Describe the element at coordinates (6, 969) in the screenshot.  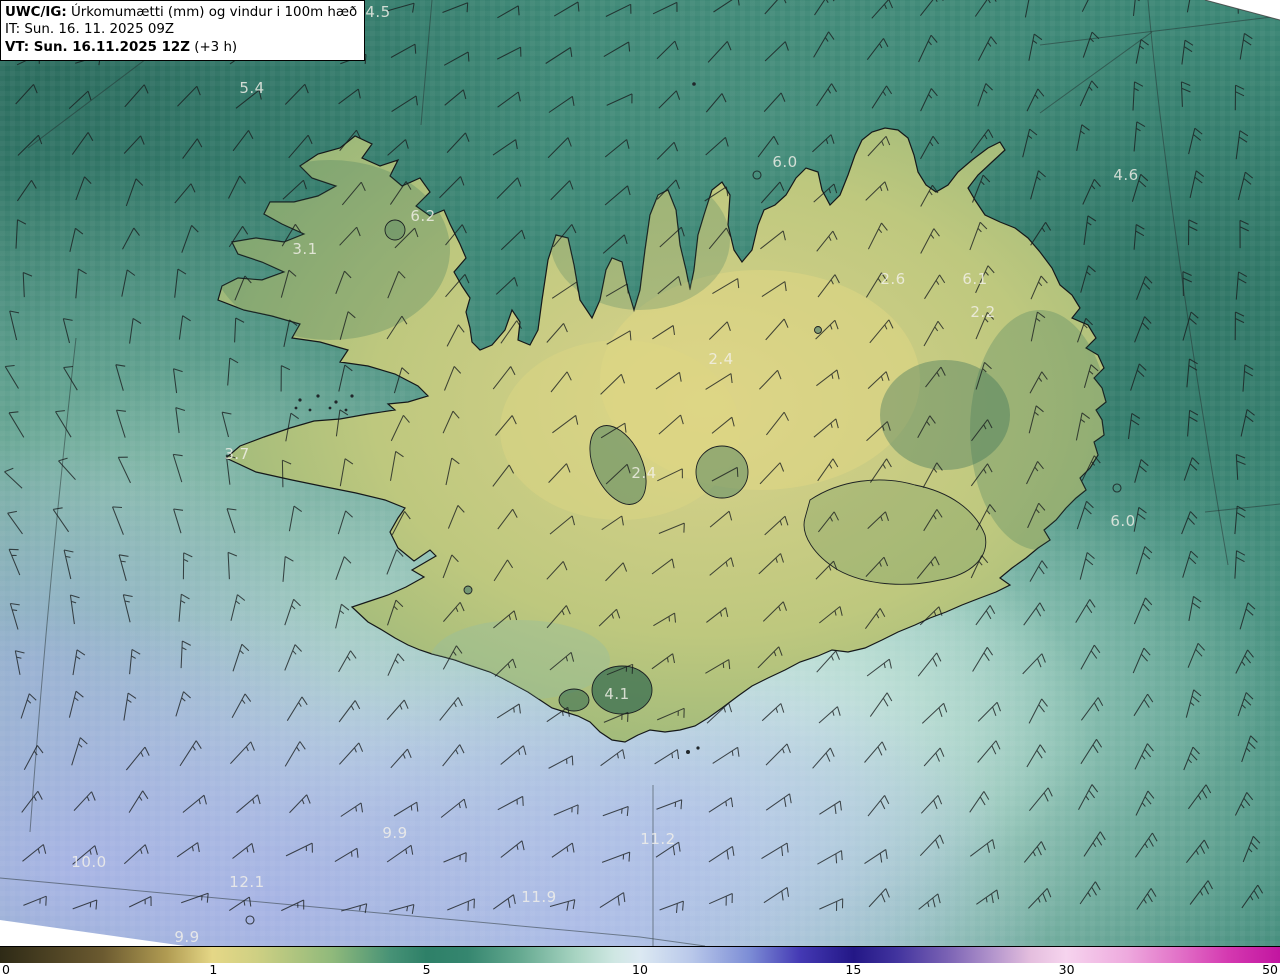
I see `colorbar-tick: 0` at that location.